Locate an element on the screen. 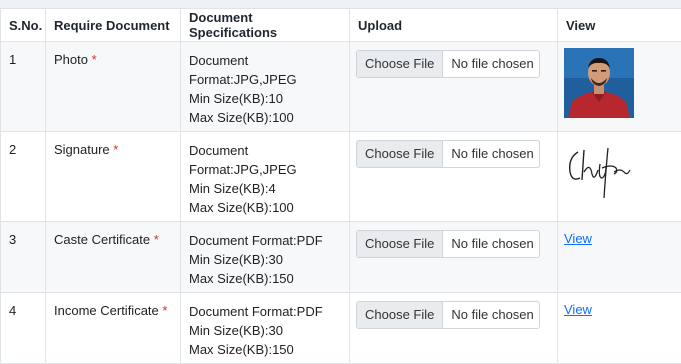 This screenshot has width=681, height=364. row-number: 1 is located at coordinates (23, 87).